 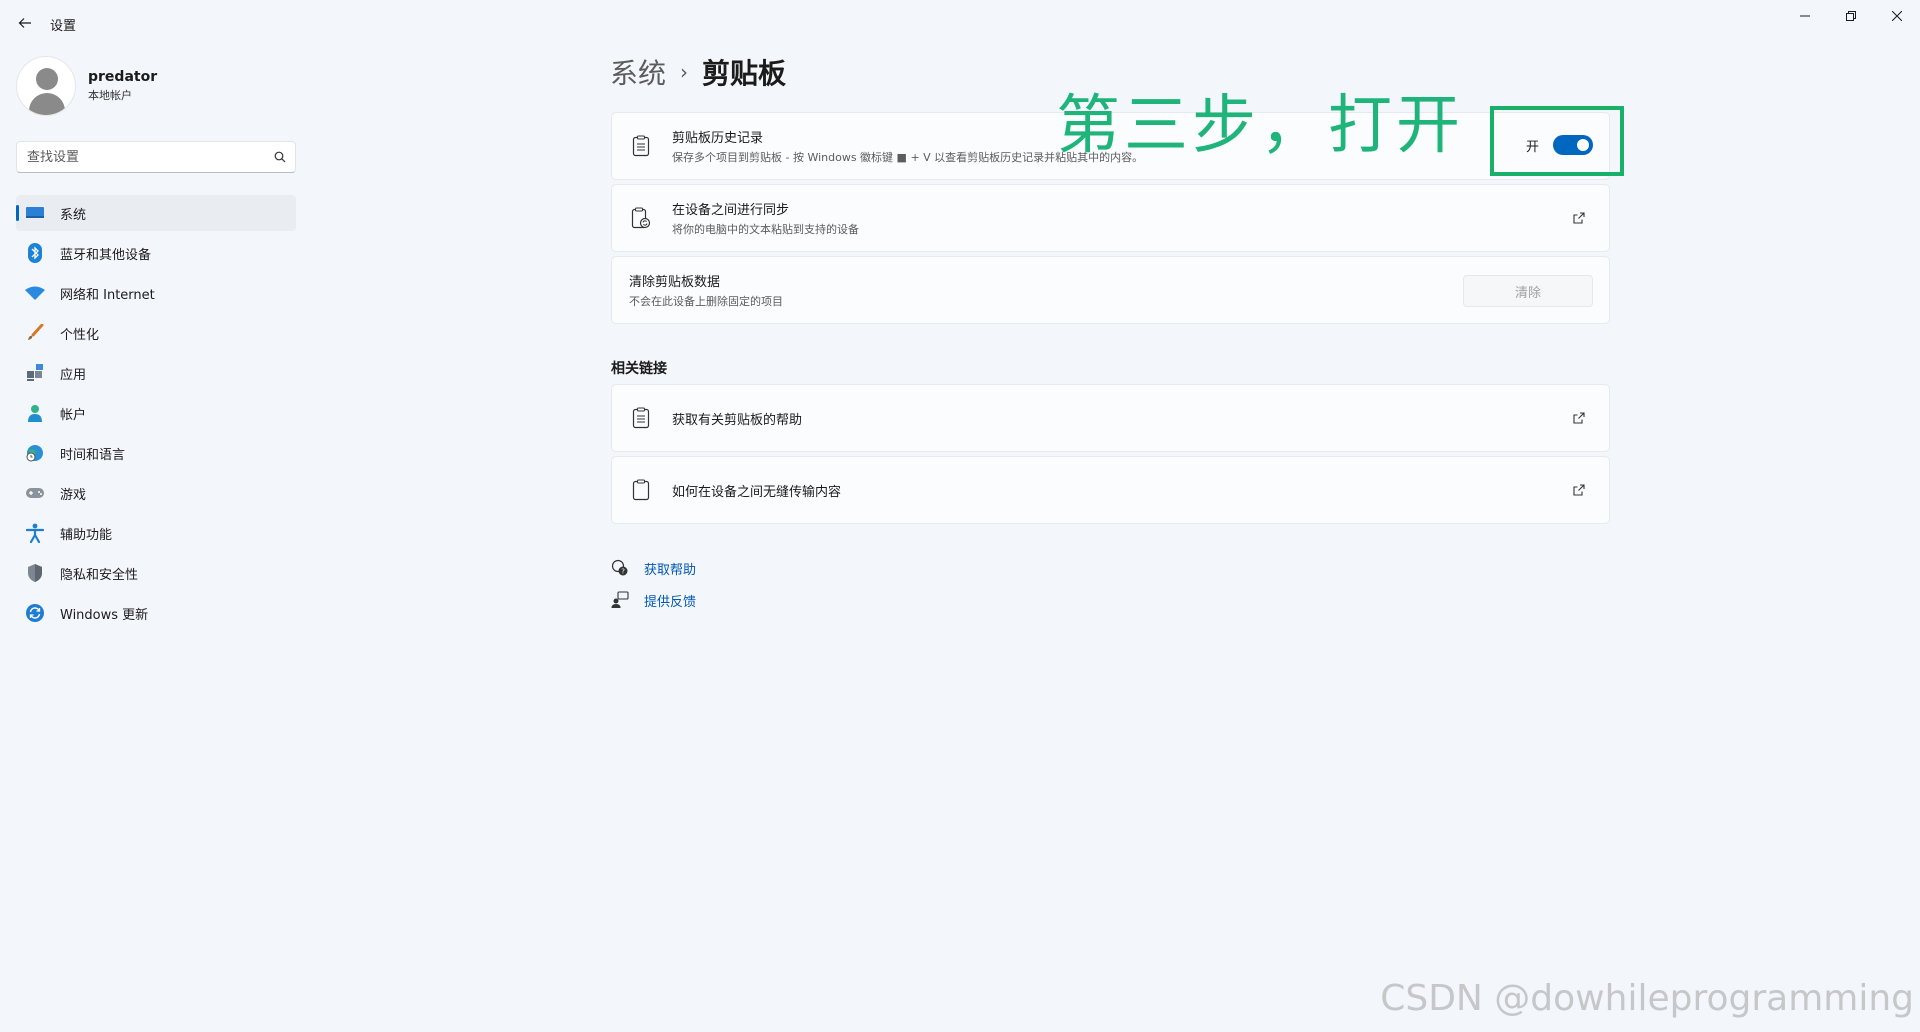 What do you see at coordinates (641, 218) in the screenshot?
I see `clipboard-sync-icon` at bounding box center [641, 218].